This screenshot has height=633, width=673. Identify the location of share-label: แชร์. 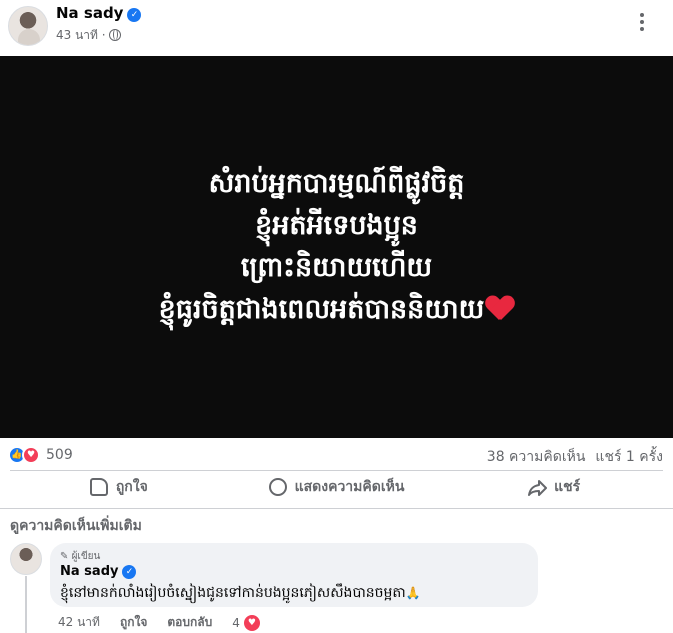
(567, 487).